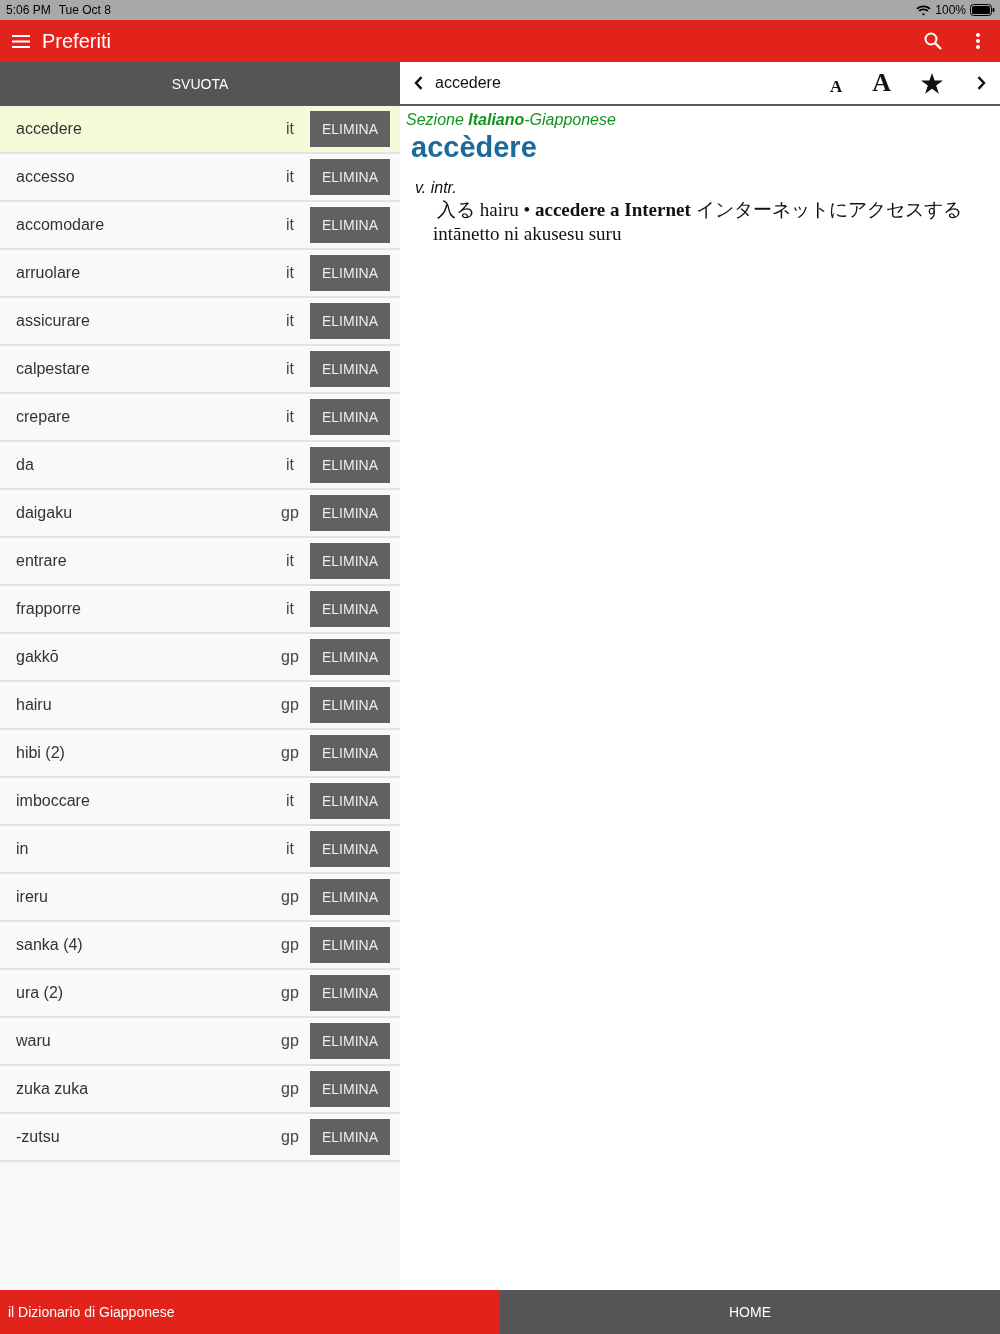 This screenshot has width=1000, height=1334. I want to click on status-date: Tue Oct 8, so click(84, 10).